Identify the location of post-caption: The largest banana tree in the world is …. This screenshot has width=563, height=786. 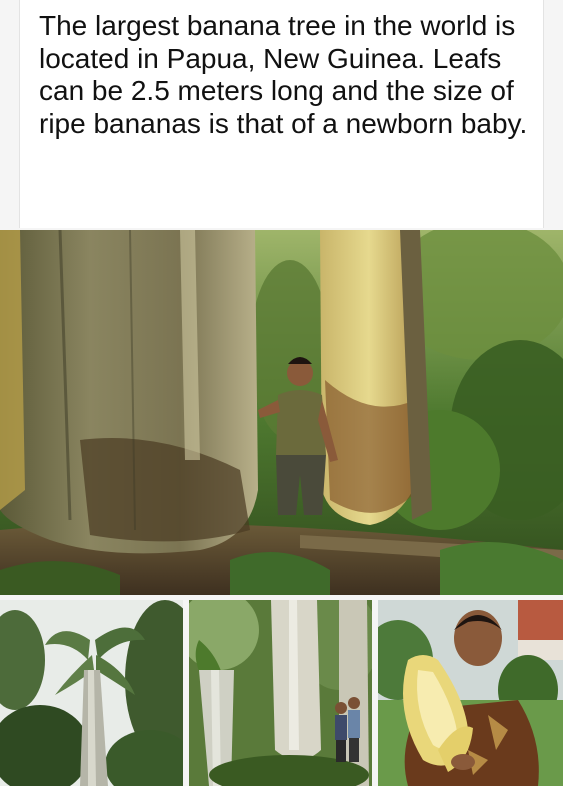
(283, 74).